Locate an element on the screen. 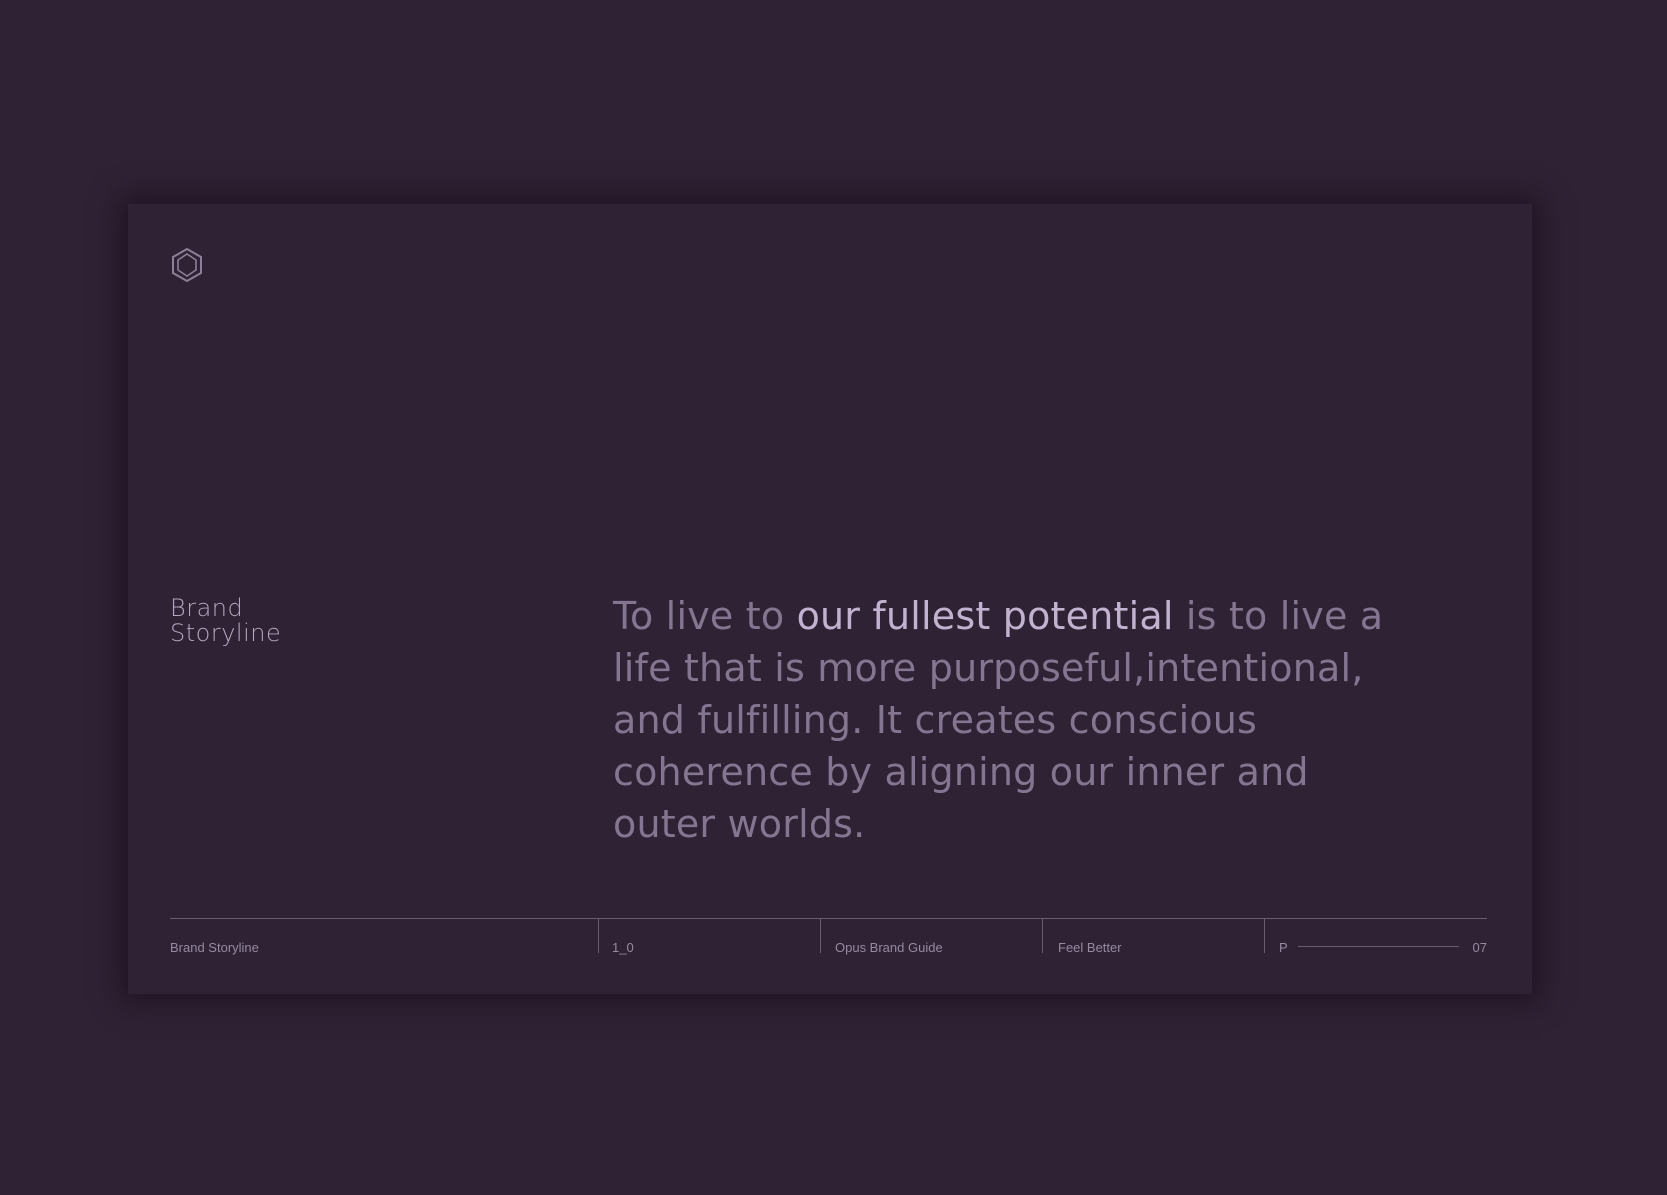  footer-tagline-label: Feel Better is located at coordinates (1090, 947).